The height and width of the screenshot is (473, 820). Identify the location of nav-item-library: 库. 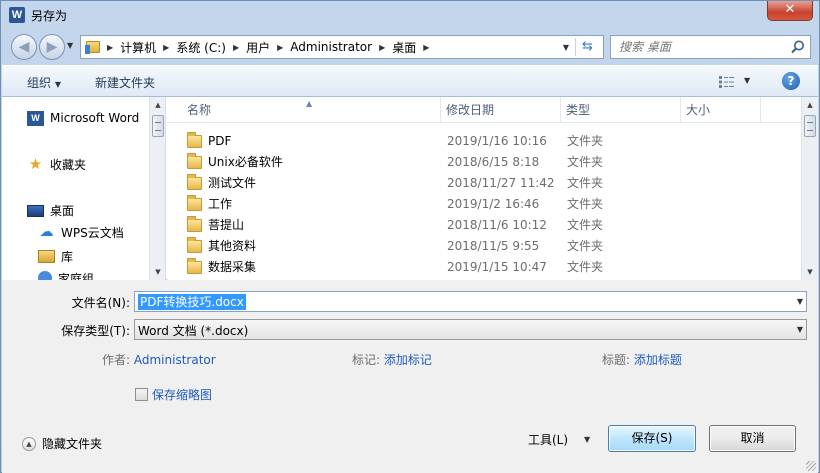
(55, 256).